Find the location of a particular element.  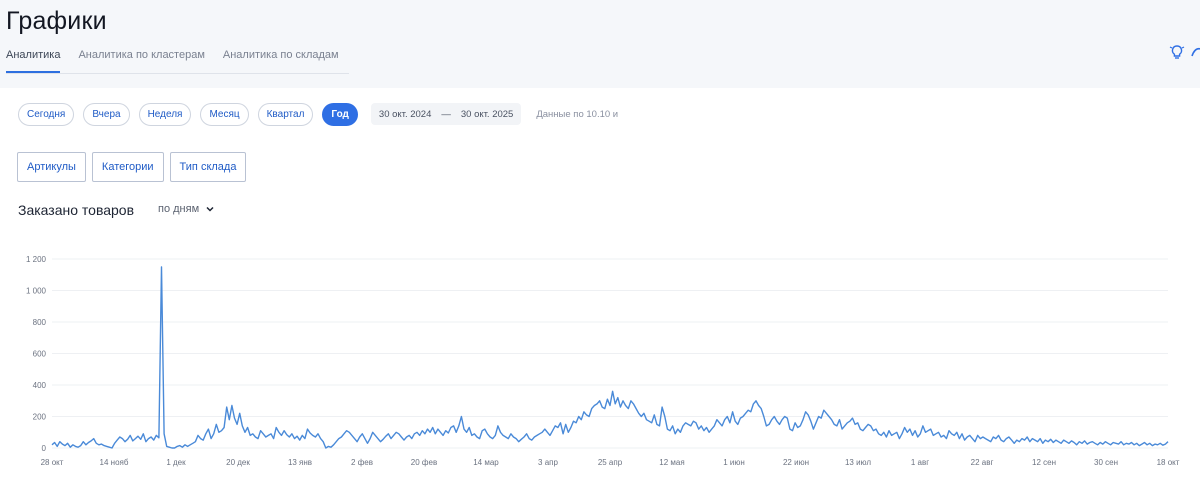

page-title: Графики is located at coordinates (56, 21).